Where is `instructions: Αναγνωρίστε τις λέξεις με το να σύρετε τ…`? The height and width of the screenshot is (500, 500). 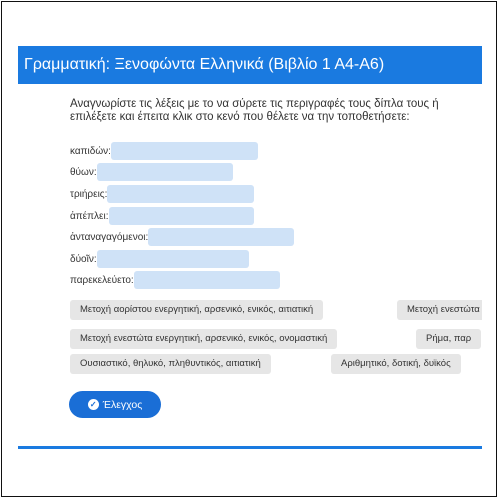
instructions: Αναγνωρίστε τις λέξεις με το να σύρετε τ… is located at coordinates (276, 111).